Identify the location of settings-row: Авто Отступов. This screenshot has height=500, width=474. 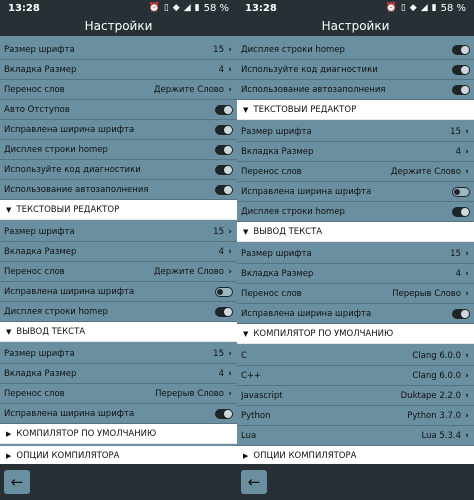
(118, 110).